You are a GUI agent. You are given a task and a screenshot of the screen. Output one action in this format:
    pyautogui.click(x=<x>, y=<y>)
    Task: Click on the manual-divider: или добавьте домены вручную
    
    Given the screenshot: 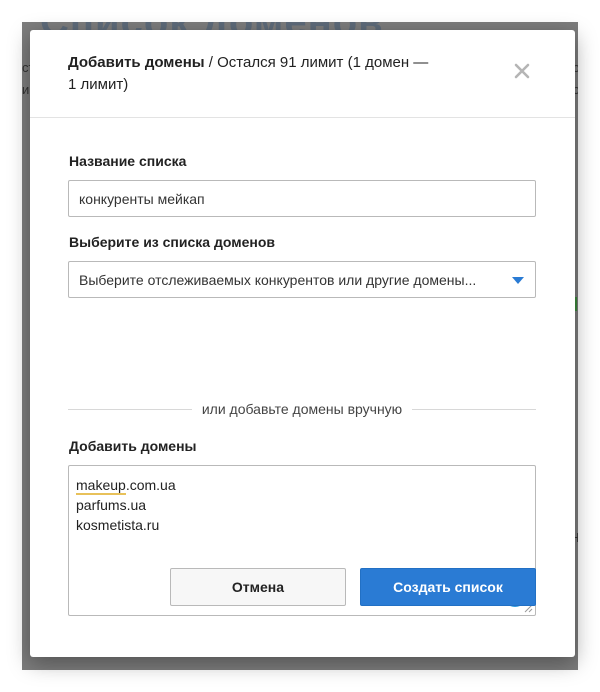 What is the action you would take?
    pyautogui.click(x=302, y=409)
    